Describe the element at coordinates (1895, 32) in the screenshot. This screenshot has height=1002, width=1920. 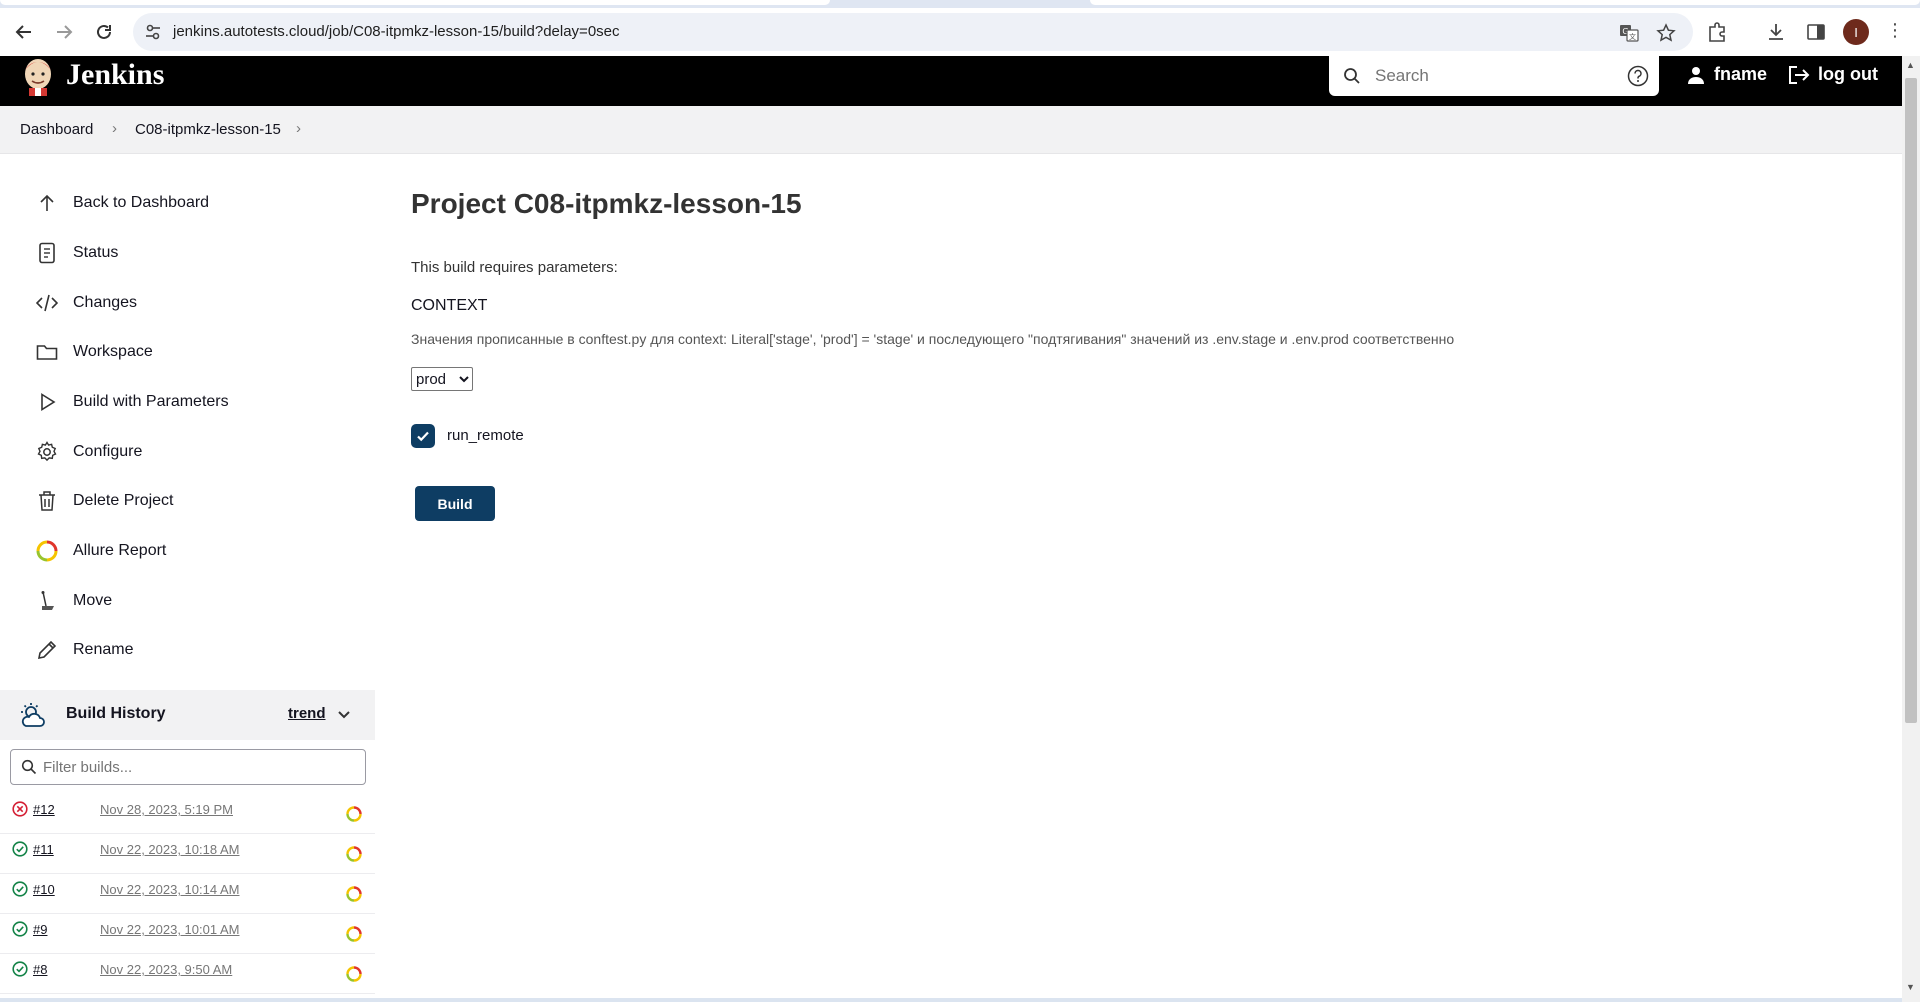
I see `more-menu-icon: ⋮` at that location.